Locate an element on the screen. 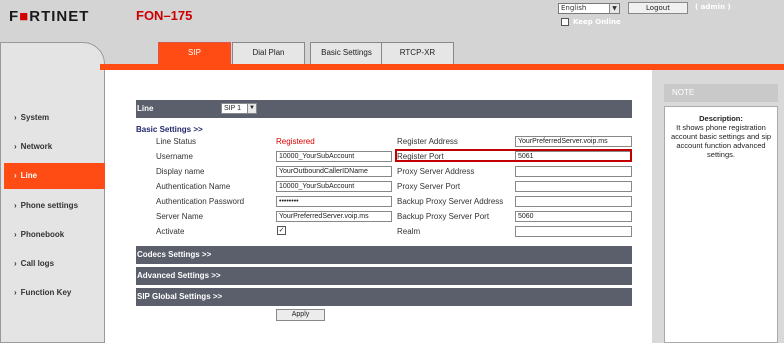  line-status-value: Registered is located at coordinates (295, 141).